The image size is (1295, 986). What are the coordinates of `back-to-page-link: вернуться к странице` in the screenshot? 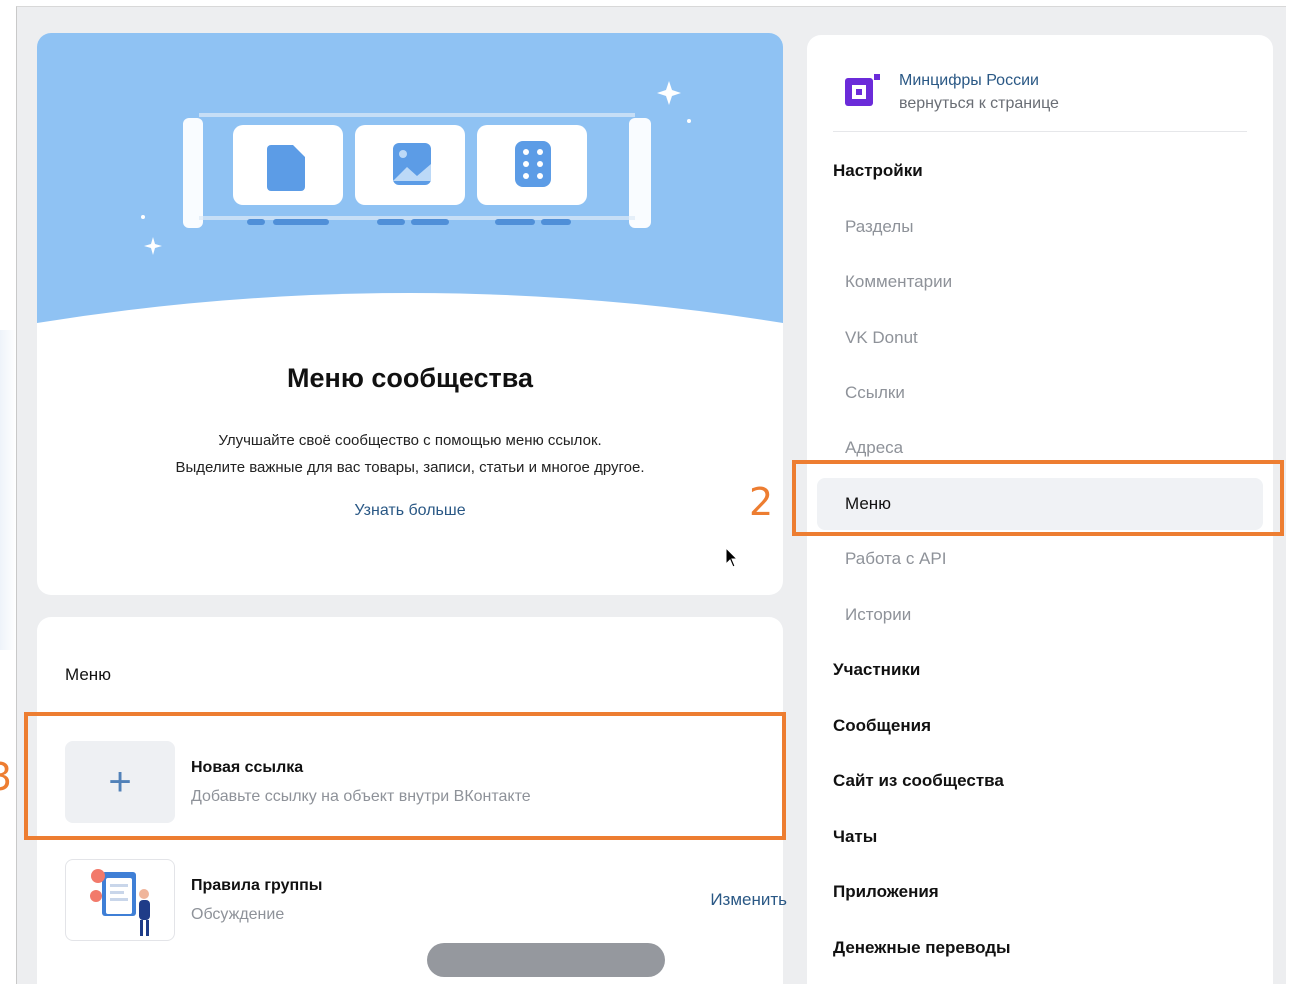 It's located at (979, 104).